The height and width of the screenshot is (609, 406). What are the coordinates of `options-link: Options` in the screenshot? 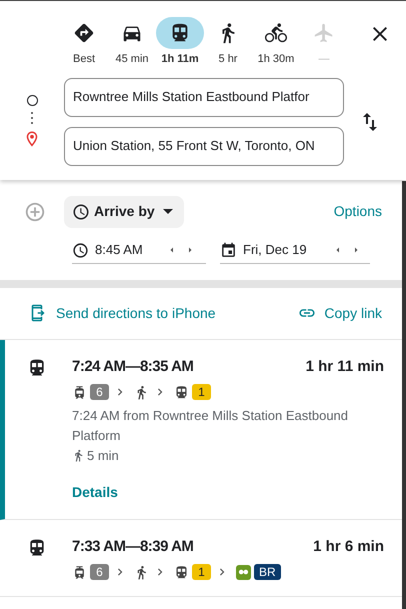 It's located at (358, 211).